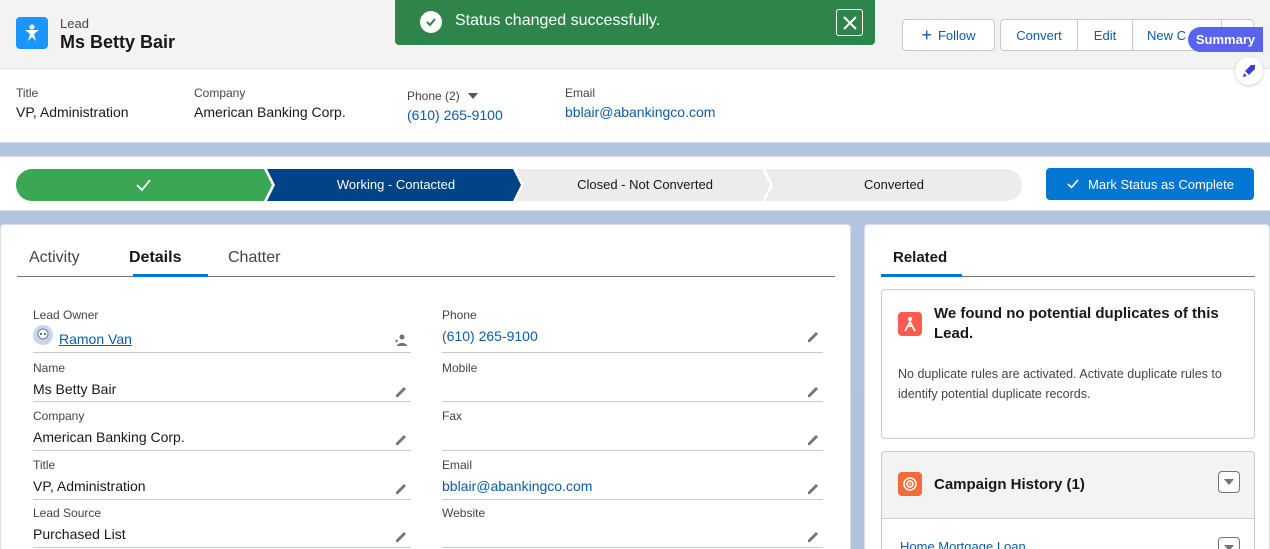 This screenshot has height=549, width=1270. What do you see at coordinates (222, 381) in the screenshot?
I see `field-name: Name Ms Betty Bair` at bounding box center [222, 381].